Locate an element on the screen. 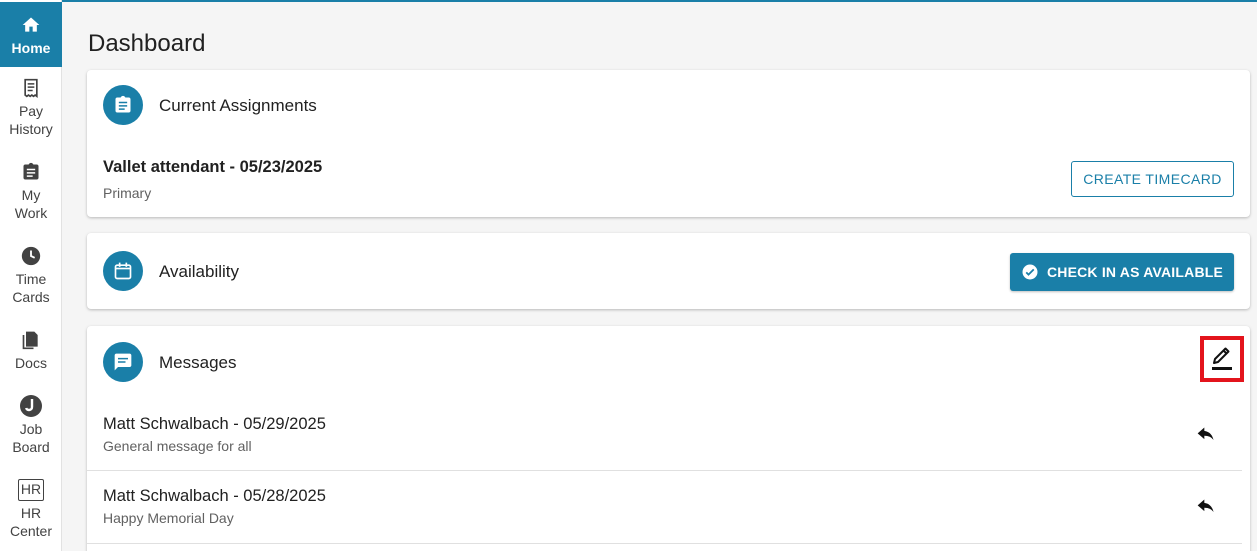  sidebar-item-time-cards: Time Cards is located at coordinates (31, 275).